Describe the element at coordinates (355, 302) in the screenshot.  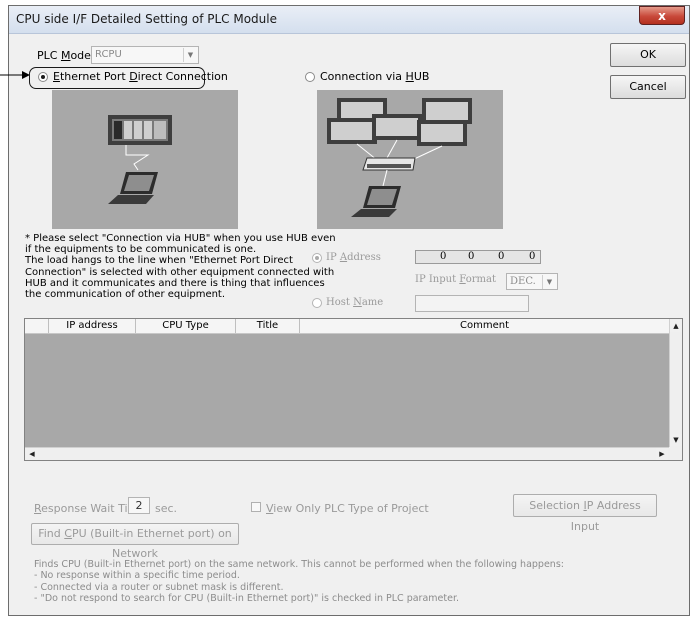
I see `host-name-label: Host Name` at that location.